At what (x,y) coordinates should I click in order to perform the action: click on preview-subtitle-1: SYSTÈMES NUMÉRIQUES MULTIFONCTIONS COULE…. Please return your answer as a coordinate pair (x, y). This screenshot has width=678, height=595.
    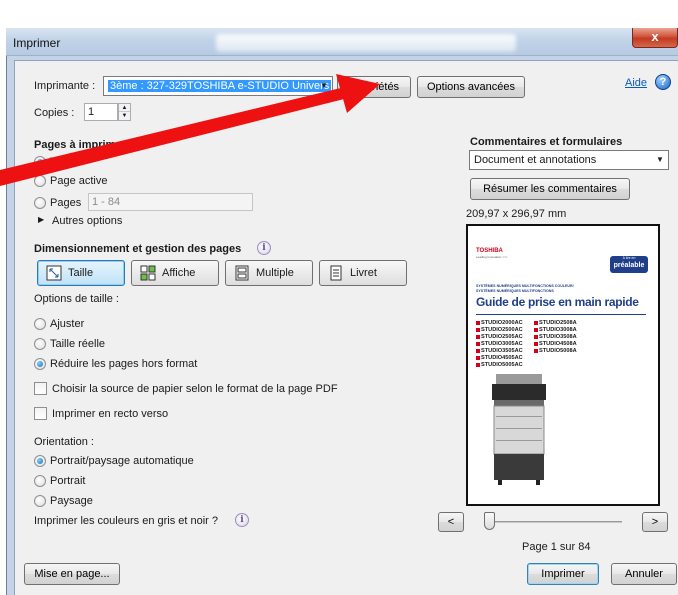
    Looking at the image, I should click on (525, 286).